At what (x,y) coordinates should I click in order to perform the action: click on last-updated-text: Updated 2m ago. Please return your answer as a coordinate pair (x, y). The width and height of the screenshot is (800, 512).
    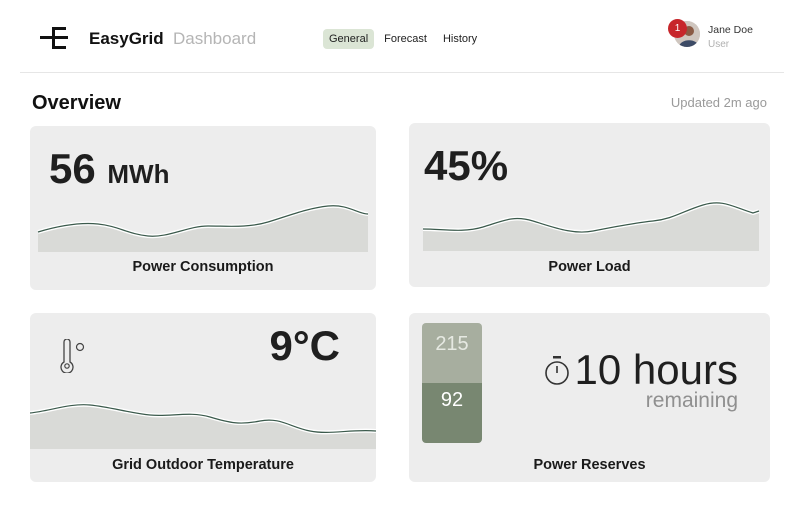
    Looking at the image, I should click on (718, 102).